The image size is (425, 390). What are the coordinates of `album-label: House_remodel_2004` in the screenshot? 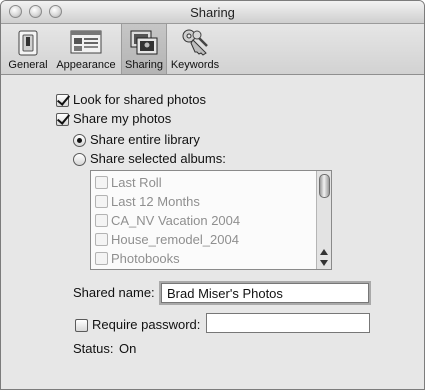 It's located at (175, 239).